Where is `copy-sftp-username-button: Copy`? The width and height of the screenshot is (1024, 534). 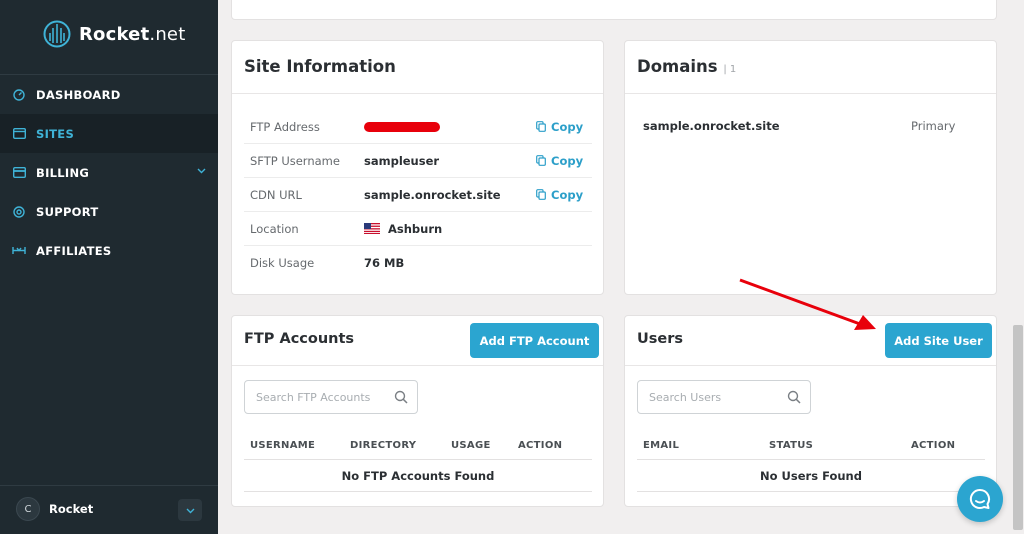
copy-sftp-username-button: Copy is located at coordinates (559, 161).